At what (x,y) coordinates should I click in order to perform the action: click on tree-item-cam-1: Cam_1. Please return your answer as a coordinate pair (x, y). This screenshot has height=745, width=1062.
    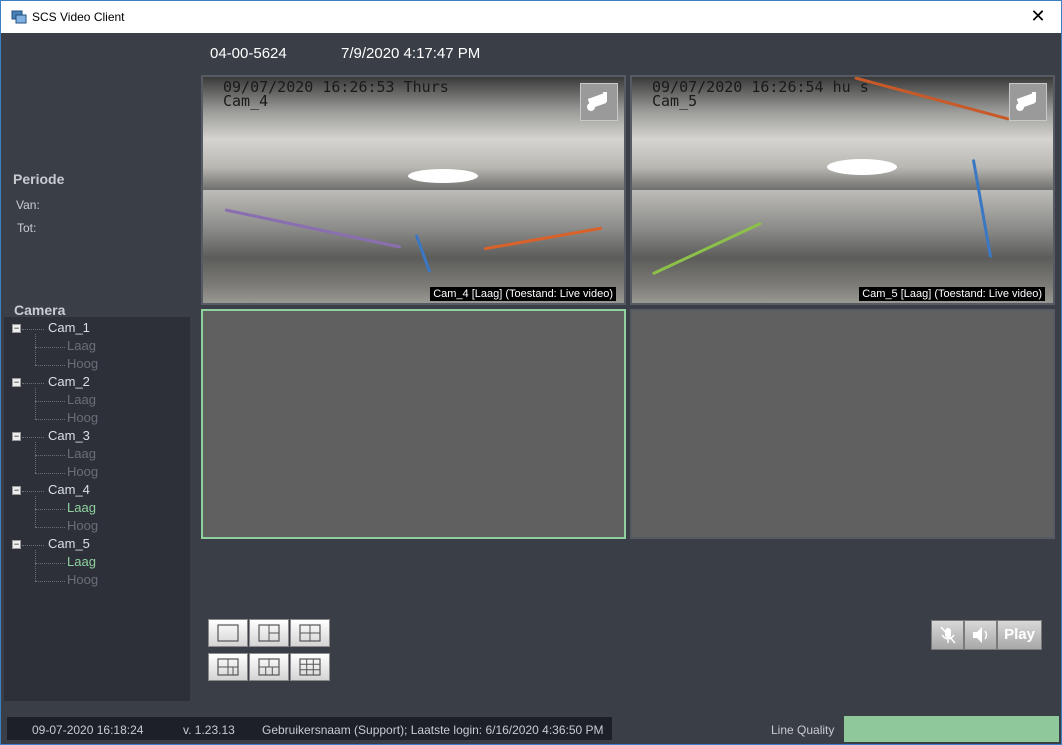
    Looking at the image, I should click on (69, 327).